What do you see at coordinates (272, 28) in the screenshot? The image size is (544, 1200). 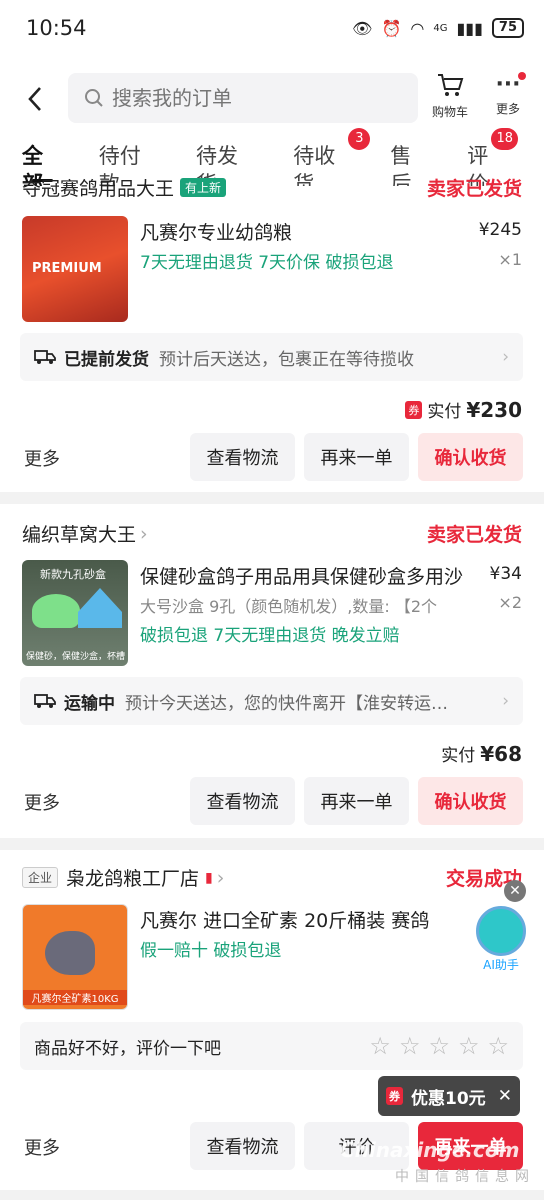 I see `status-bar: 10:54 👁 ⏰ ◠ 4G ▮▮▮ 75` at bounding box center [272, 28].